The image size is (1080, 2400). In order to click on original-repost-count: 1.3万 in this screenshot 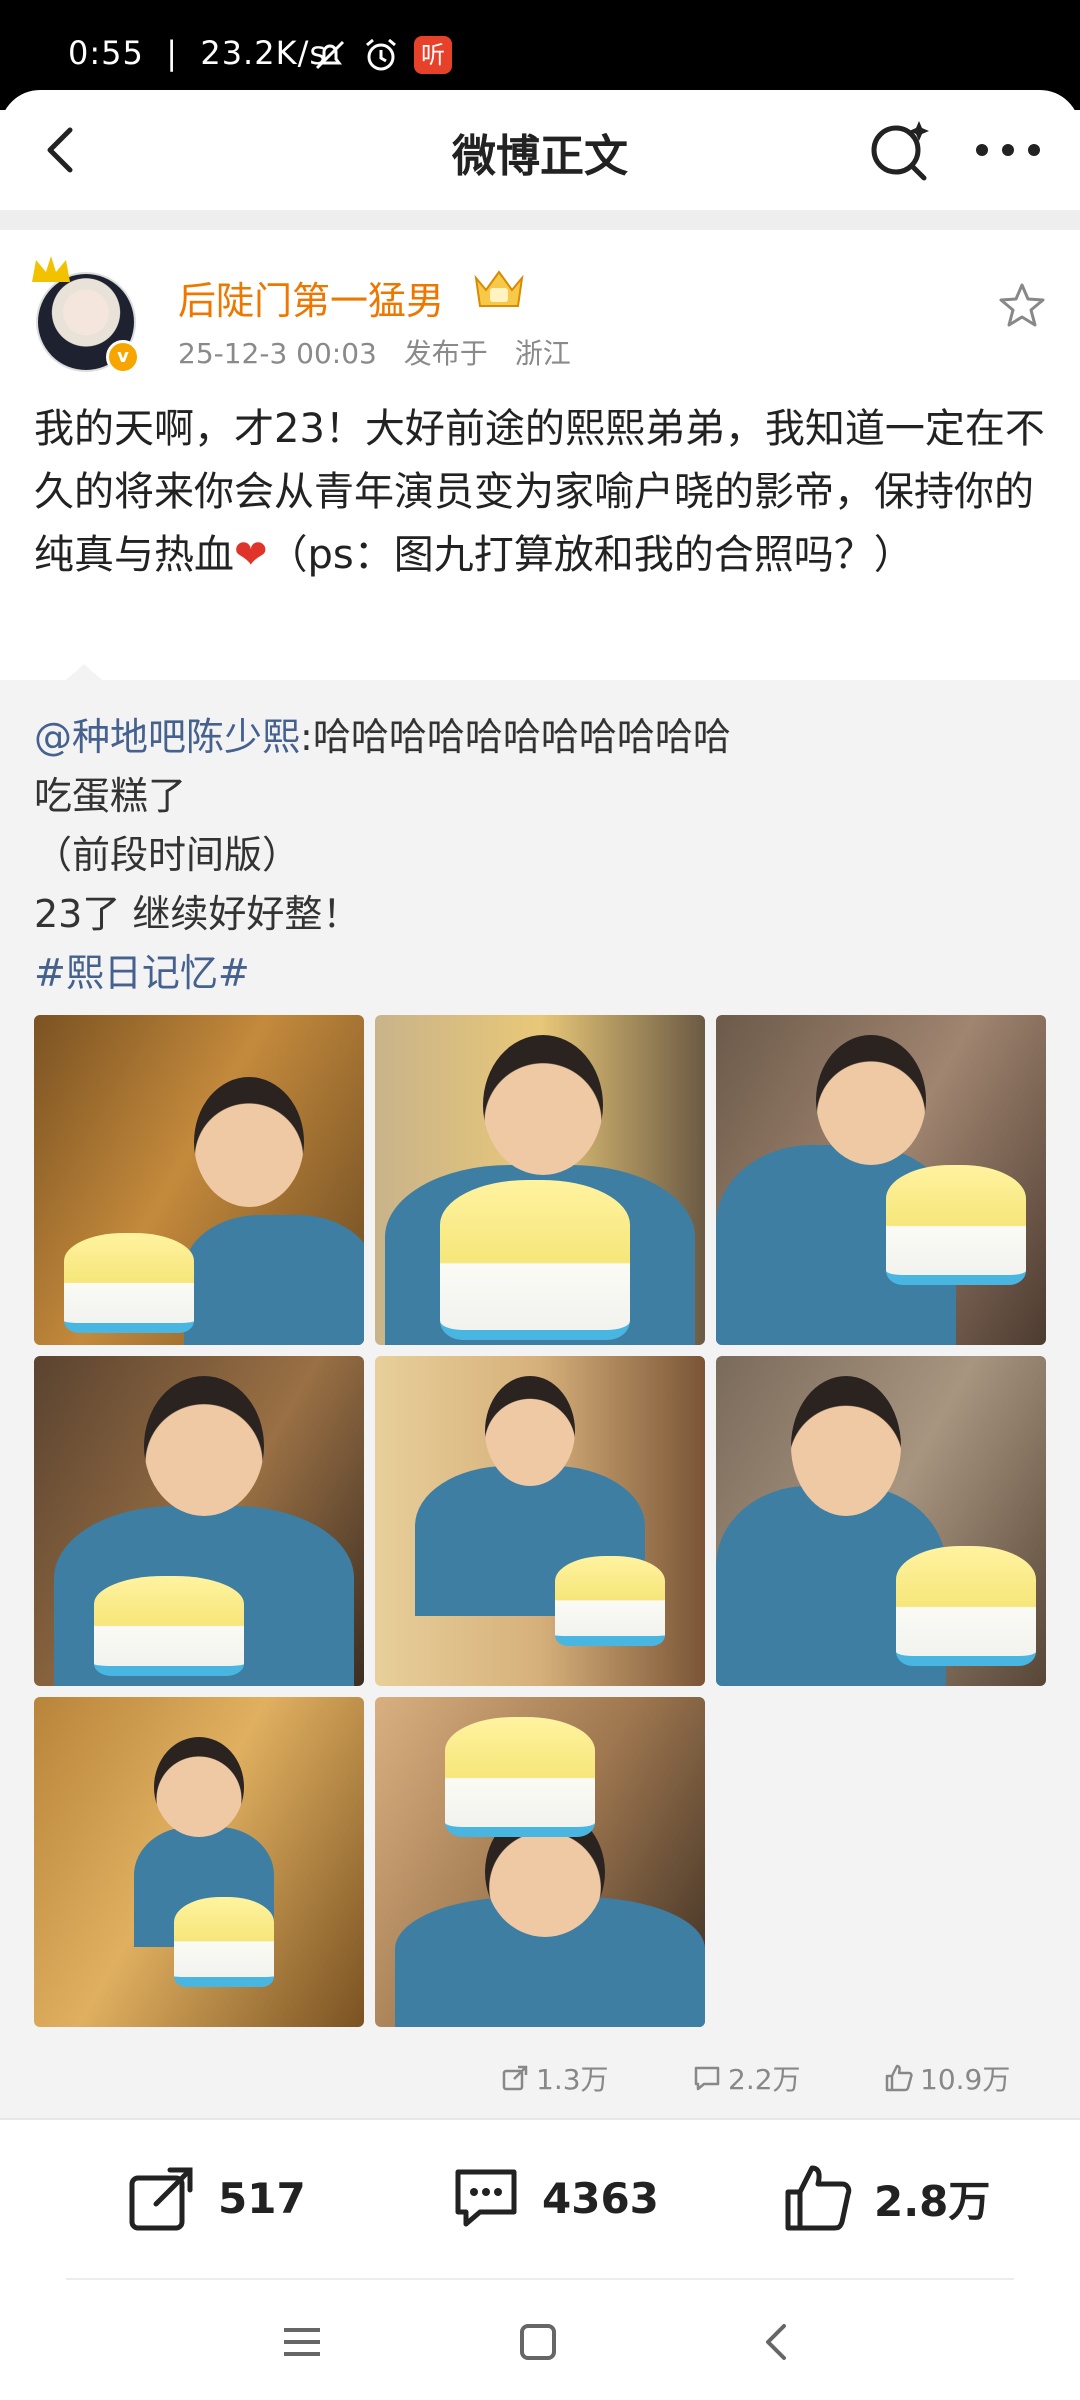, I will do `click(554, 2078)`.